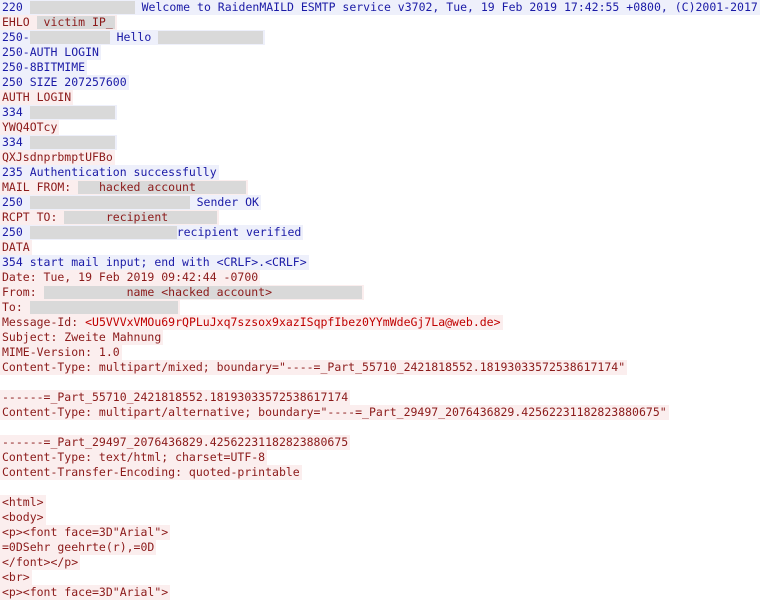 The height and width of the screenshot is (601, 779). I want to click on server-line: 250 Sender OK, so click(130, 202).